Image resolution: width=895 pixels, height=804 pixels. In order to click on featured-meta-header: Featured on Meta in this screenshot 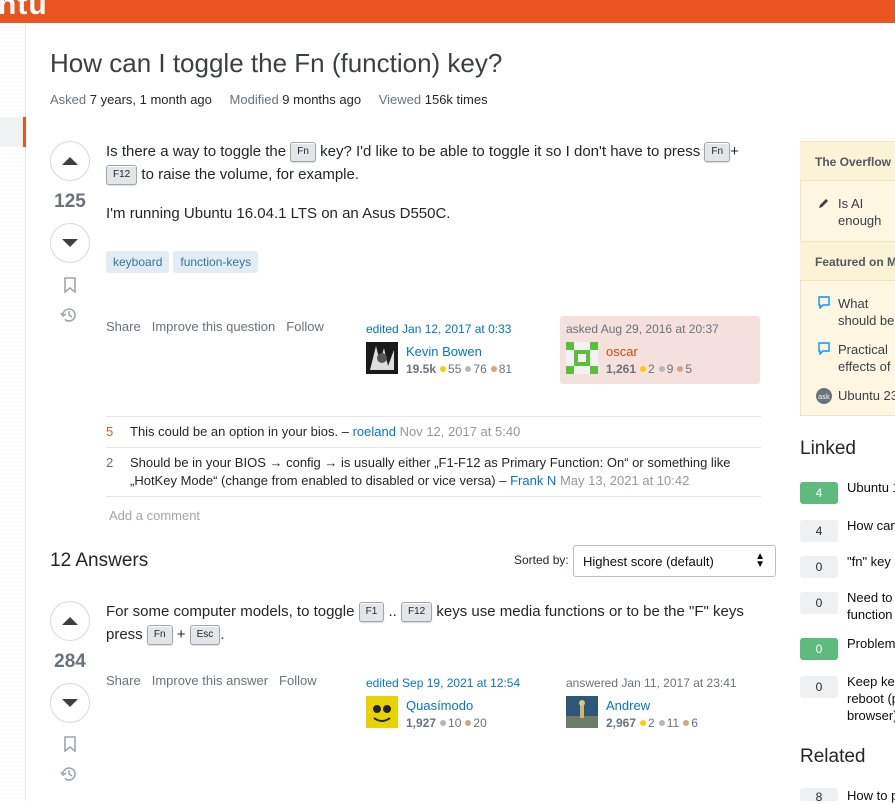, I will do `click(847, 261)`.